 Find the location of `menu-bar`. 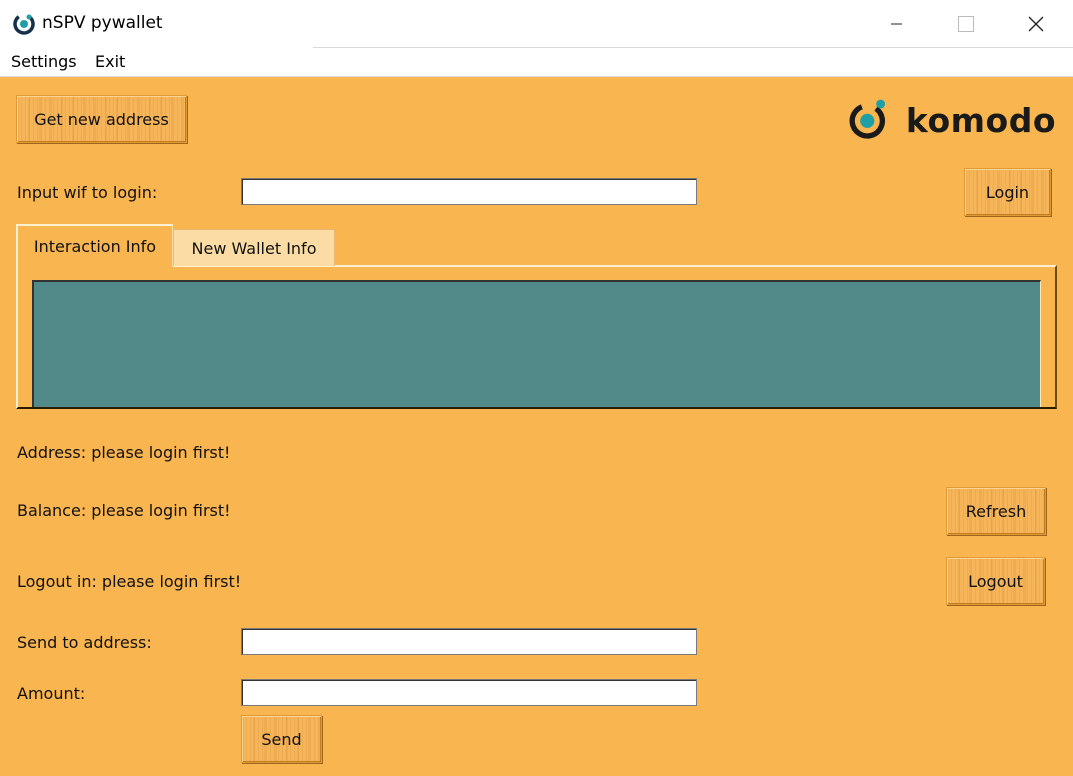

menu-bar is located at coordinates (536, 62).